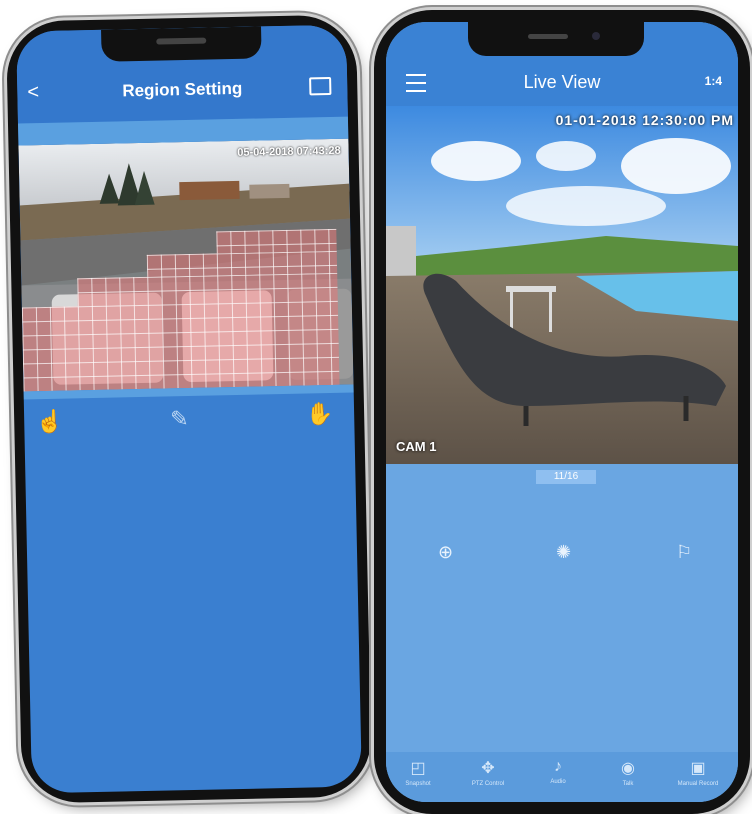  What do you see at coordinates (713, 81) in the screenshot?
I see `split-screen-icon: 1:4` at bounding box center [713, 81].